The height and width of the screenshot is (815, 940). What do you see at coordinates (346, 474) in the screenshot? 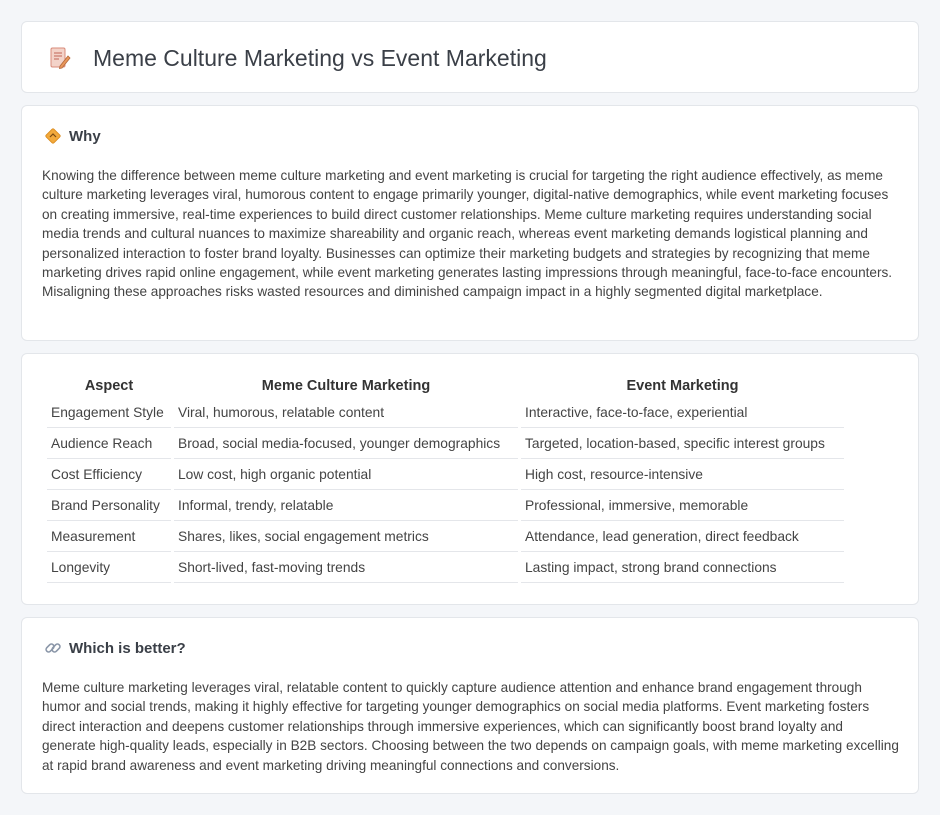
I see `cell-meme: Low cost, high organic potential` at bounding box center [346, 474].